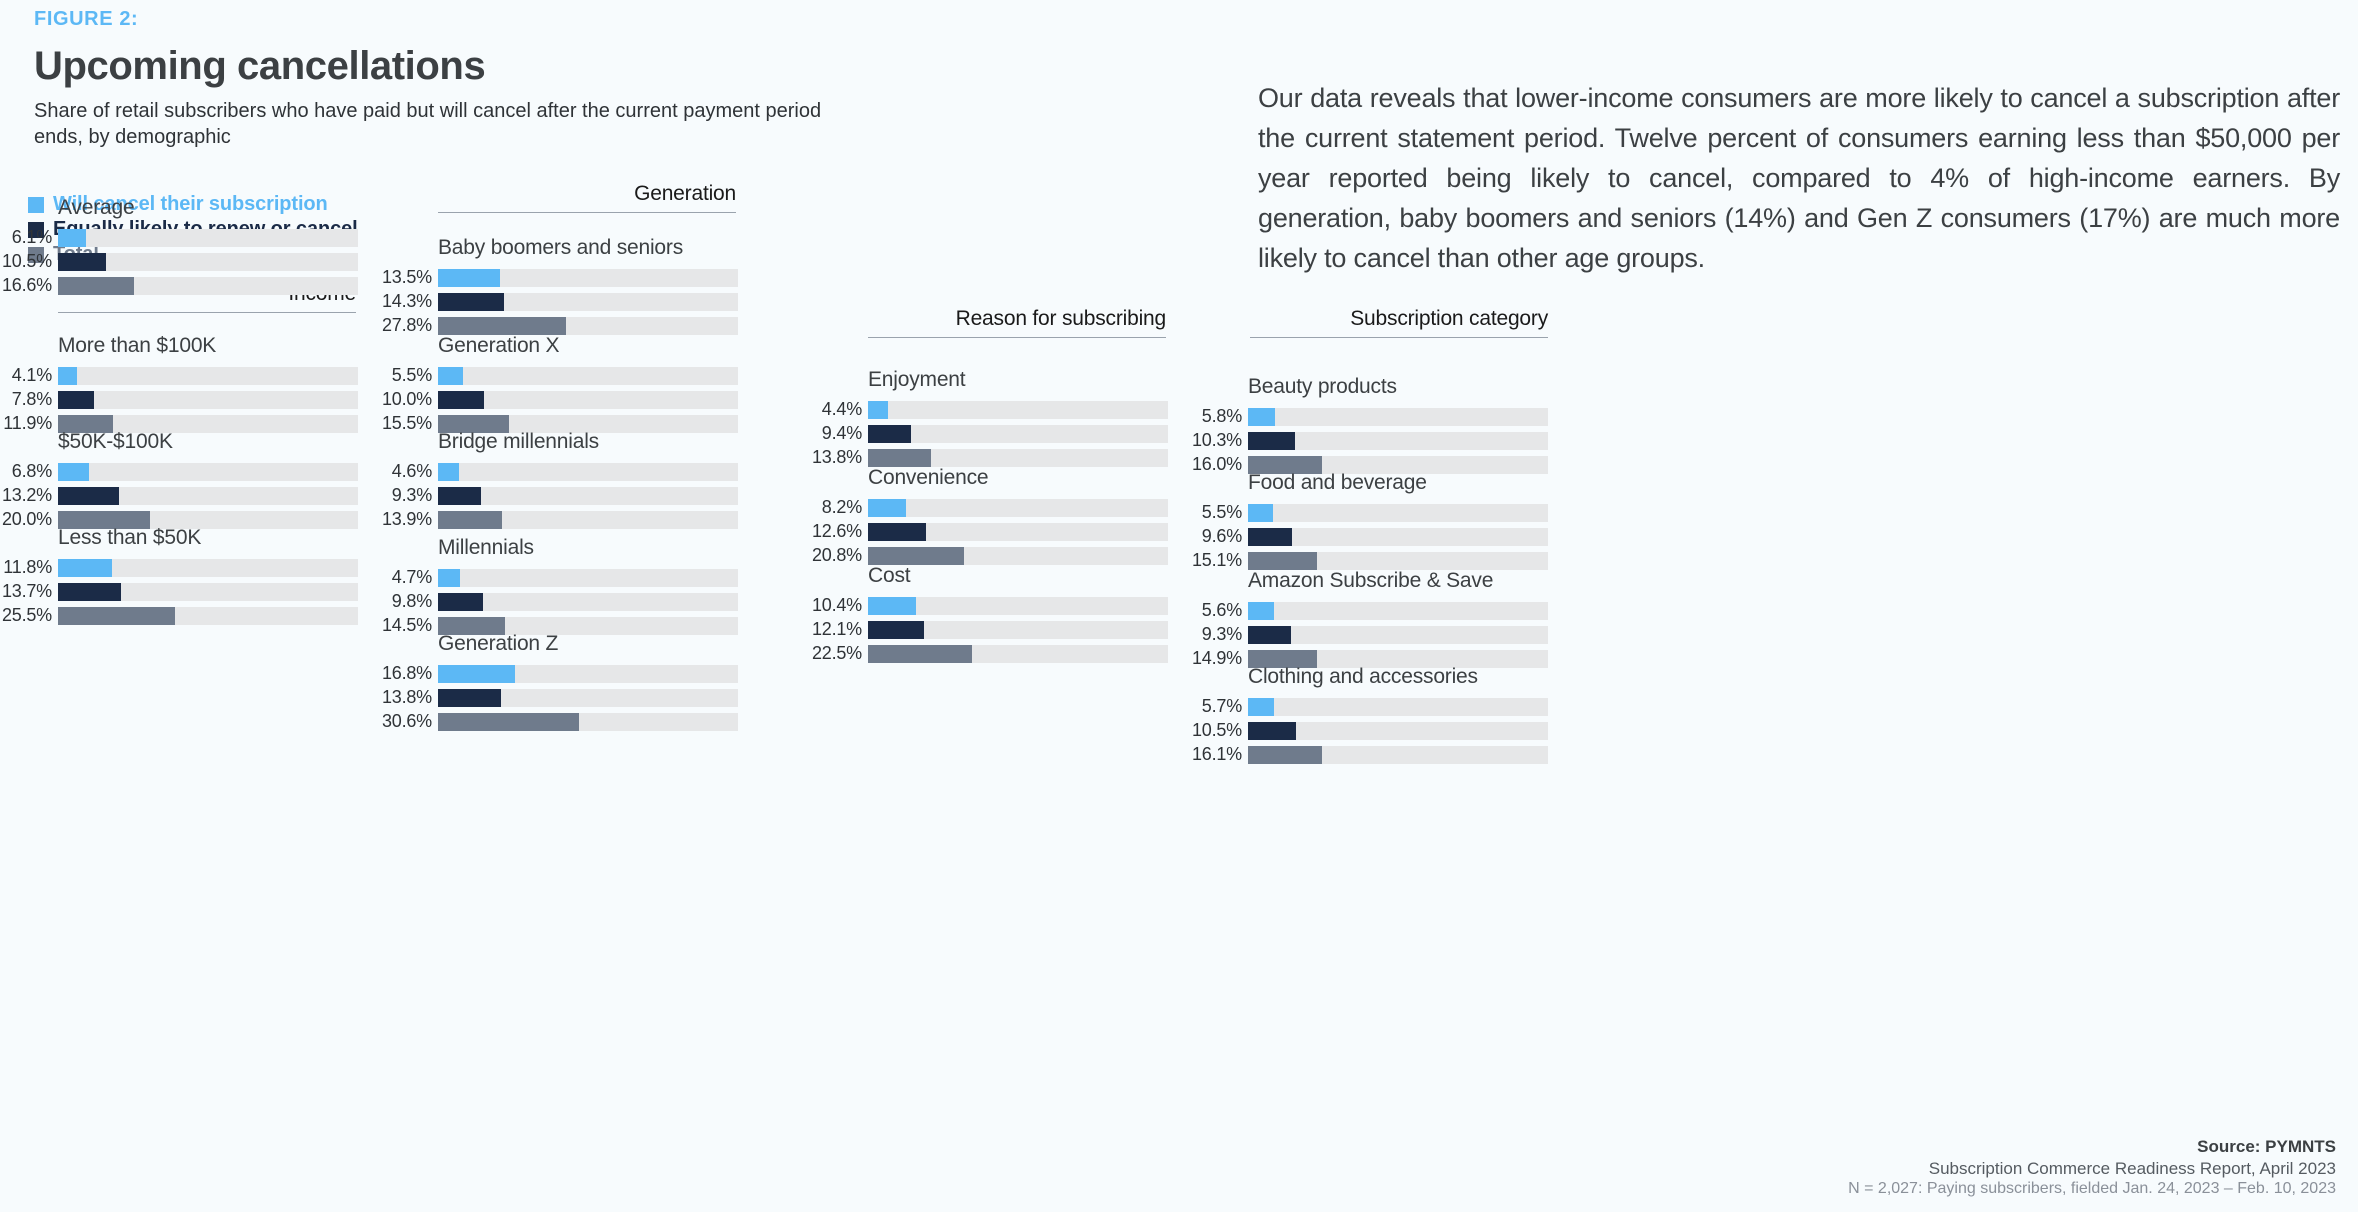 This screenshot has height=1212, width=2358. I want to click on bar-value-label: 10.5%, so click(1216, 730).